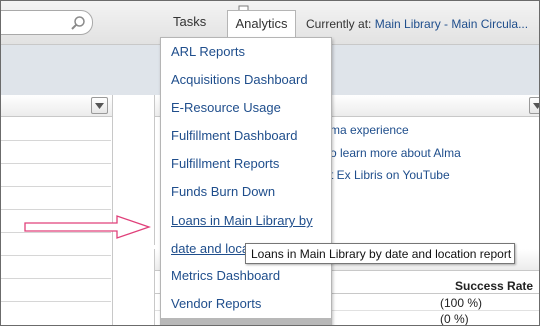  I want to click on alma-experience-link: ma experience, so click(369, 130).